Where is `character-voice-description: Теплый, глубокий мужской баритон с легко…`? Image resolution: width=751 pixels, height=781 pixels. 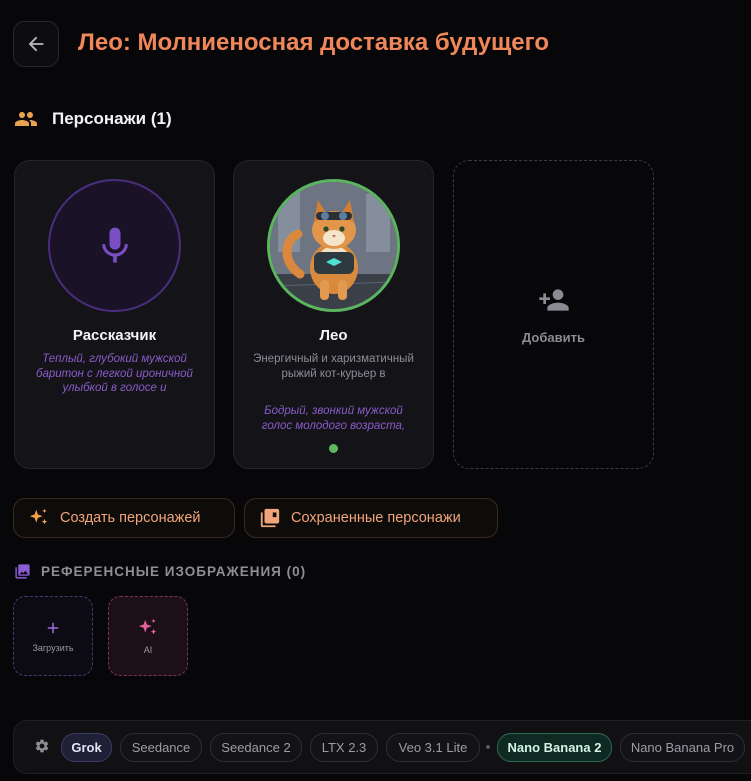
character-voice-description: Теплый, глубокий мужской баритон с легко… is located at coordinates (114, 373).